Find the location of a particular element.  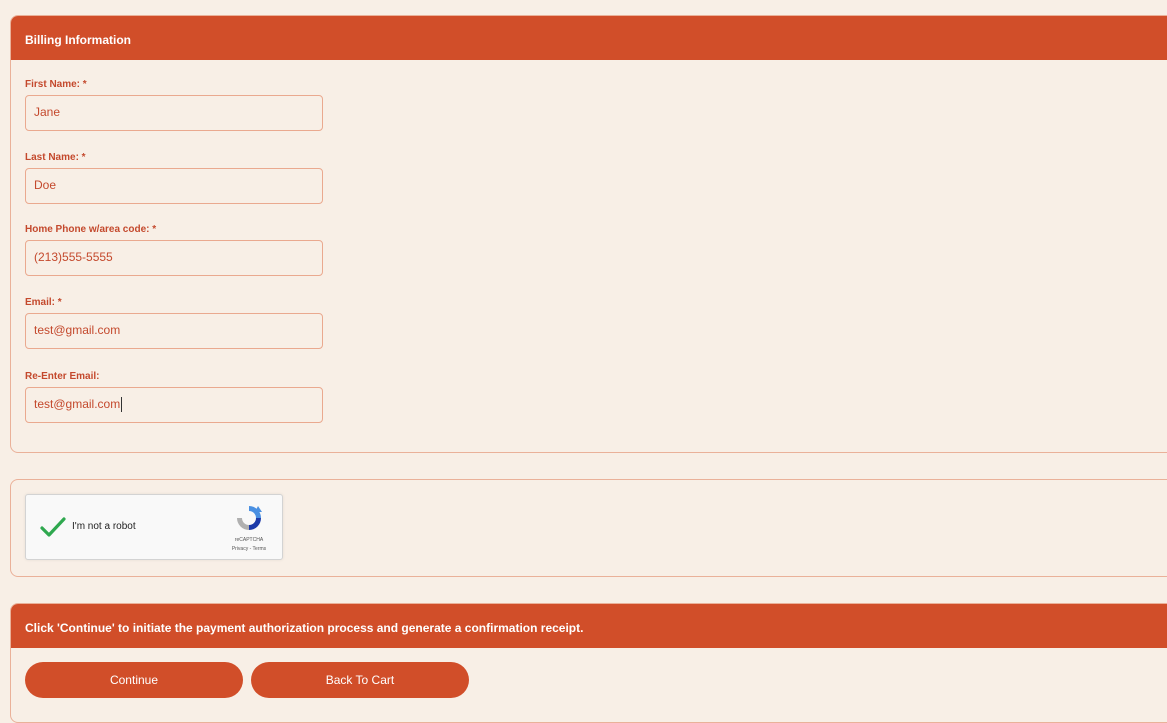

first-name-value: Jane is located at coordinates (47, 112).